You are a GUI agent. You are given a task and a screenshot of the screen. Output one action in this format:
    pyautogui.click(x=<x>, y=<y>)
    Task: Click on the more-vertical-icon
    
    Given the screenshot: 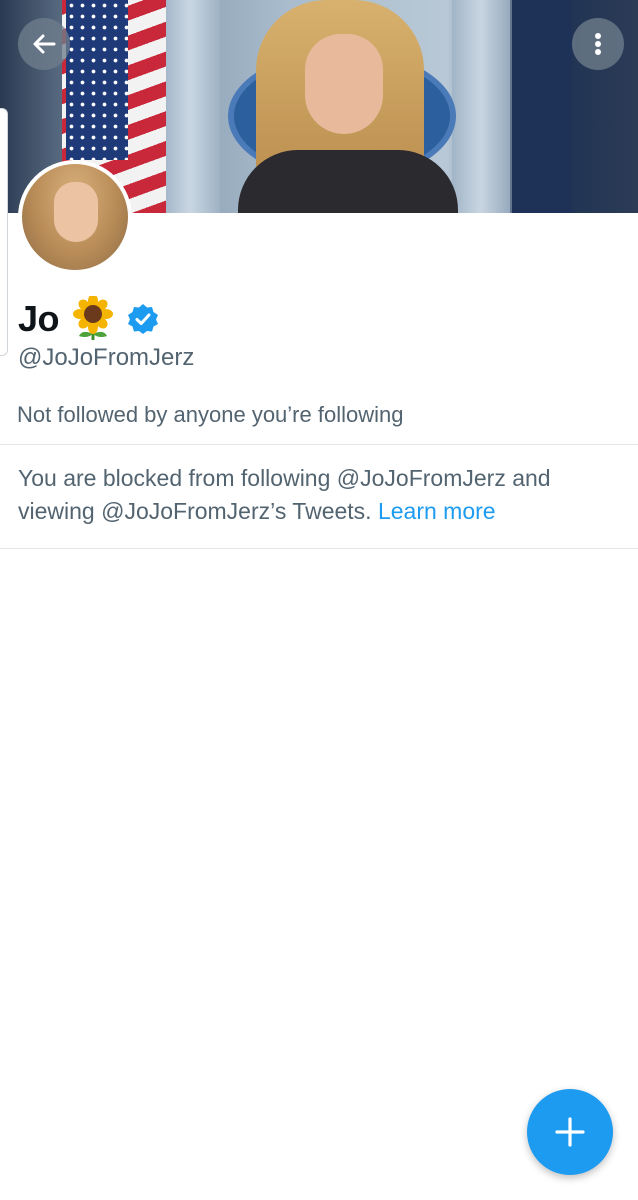 What is the action you would take?
    pyautogui.click(x=598, y=44)
    